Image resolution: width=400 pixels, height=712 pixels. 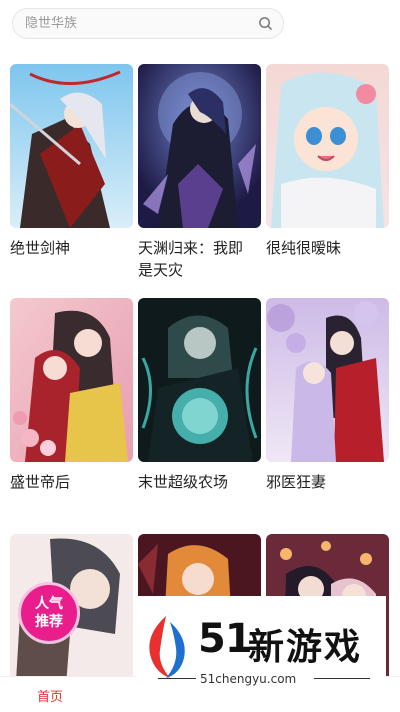 What do you see at coordinates (265, 24) in the screenshot?
I see `search-icon` at bounding box center [265, 24].